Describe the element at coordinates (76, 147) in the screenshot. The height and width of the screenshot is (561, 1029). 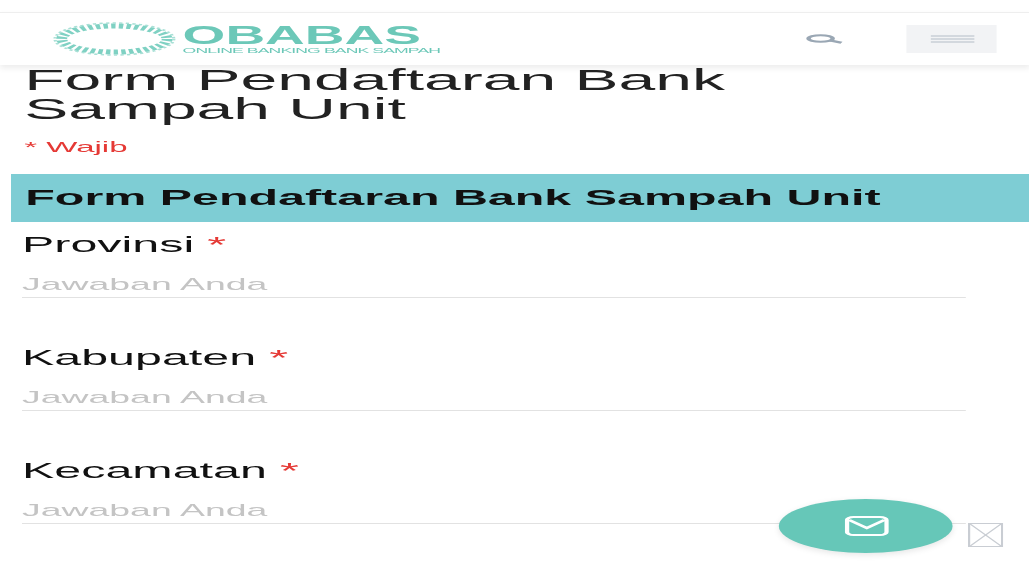
I see `required-note: * Wajib` at that location.